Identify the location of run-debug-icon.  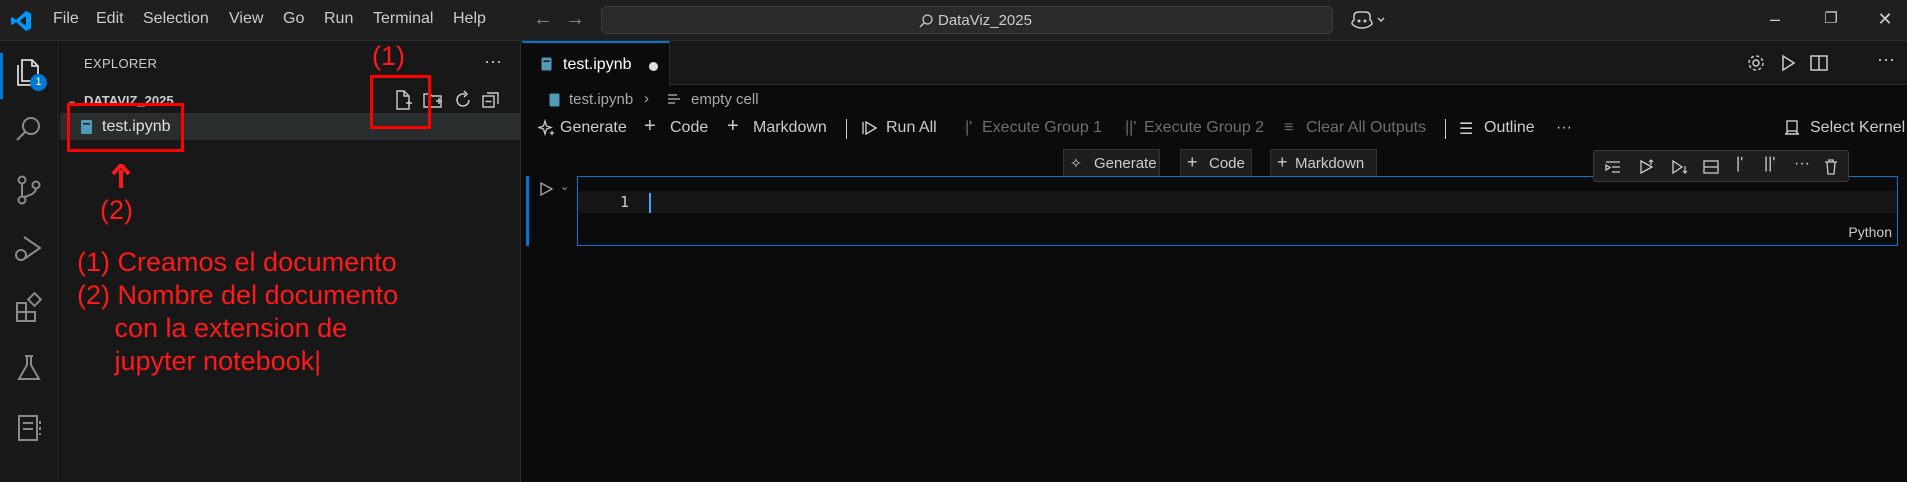
(29, 248).